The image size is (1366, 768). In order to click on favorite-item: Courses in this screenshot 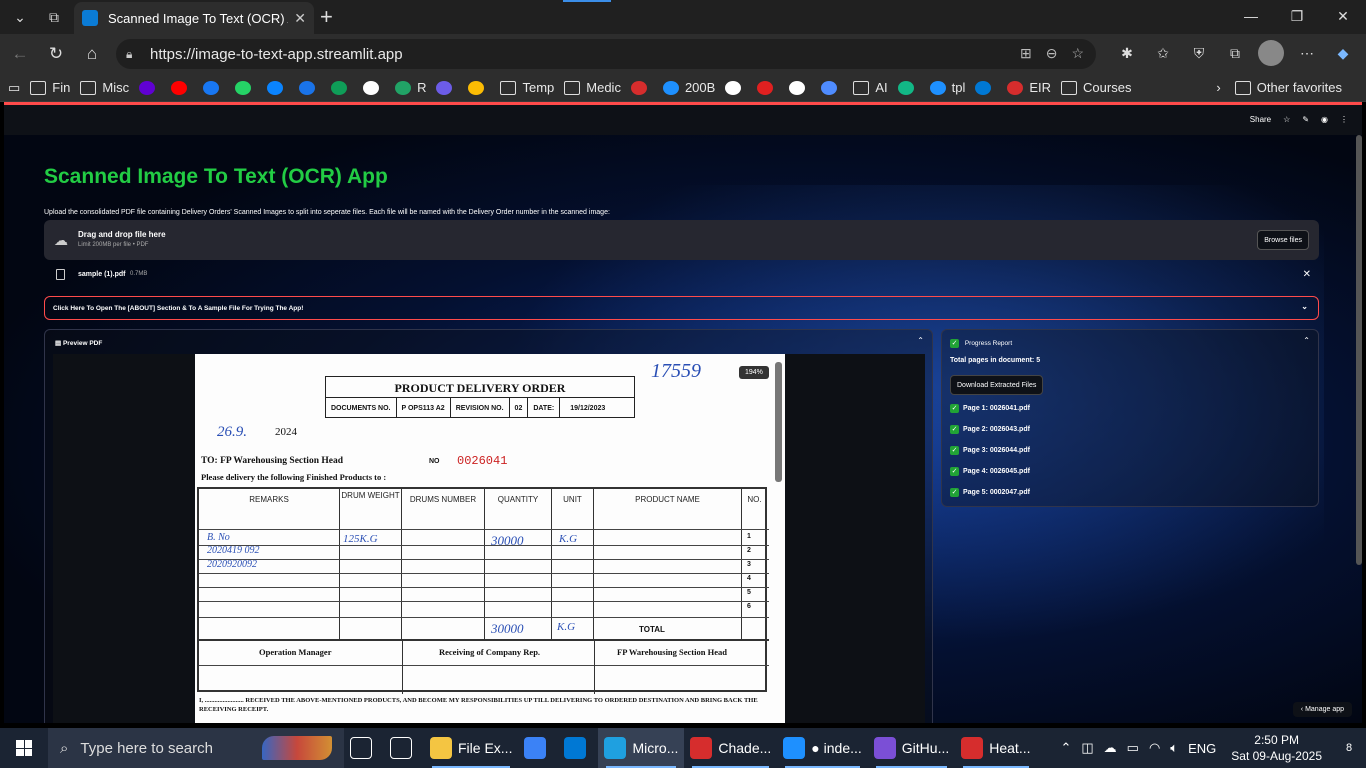, I will do `click(1096, 87)`.